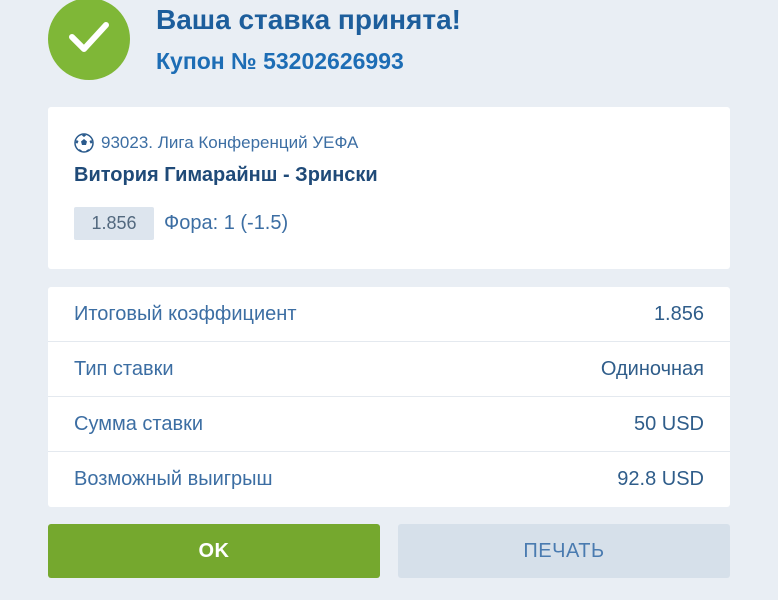 Image resolution: width=778 pixels, height=600 pixels. Describe the element at coordinates (173, 479) in the screenshot. I see `summary-label: Возможный выигрыш` at that location.